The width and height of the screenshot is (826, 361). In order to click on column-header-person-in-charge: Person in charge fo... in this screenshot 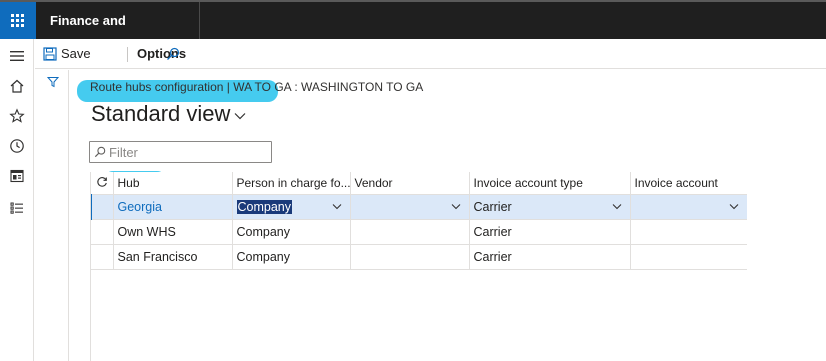, I will do `click(290, 183)`.